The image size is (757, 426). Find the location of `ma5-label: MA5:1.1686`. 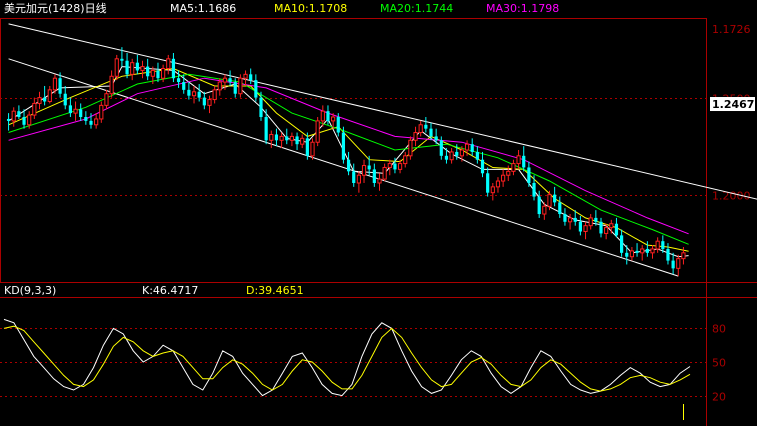

ma5-label: MA5:1.1686 is located at coordinates (203, 8).